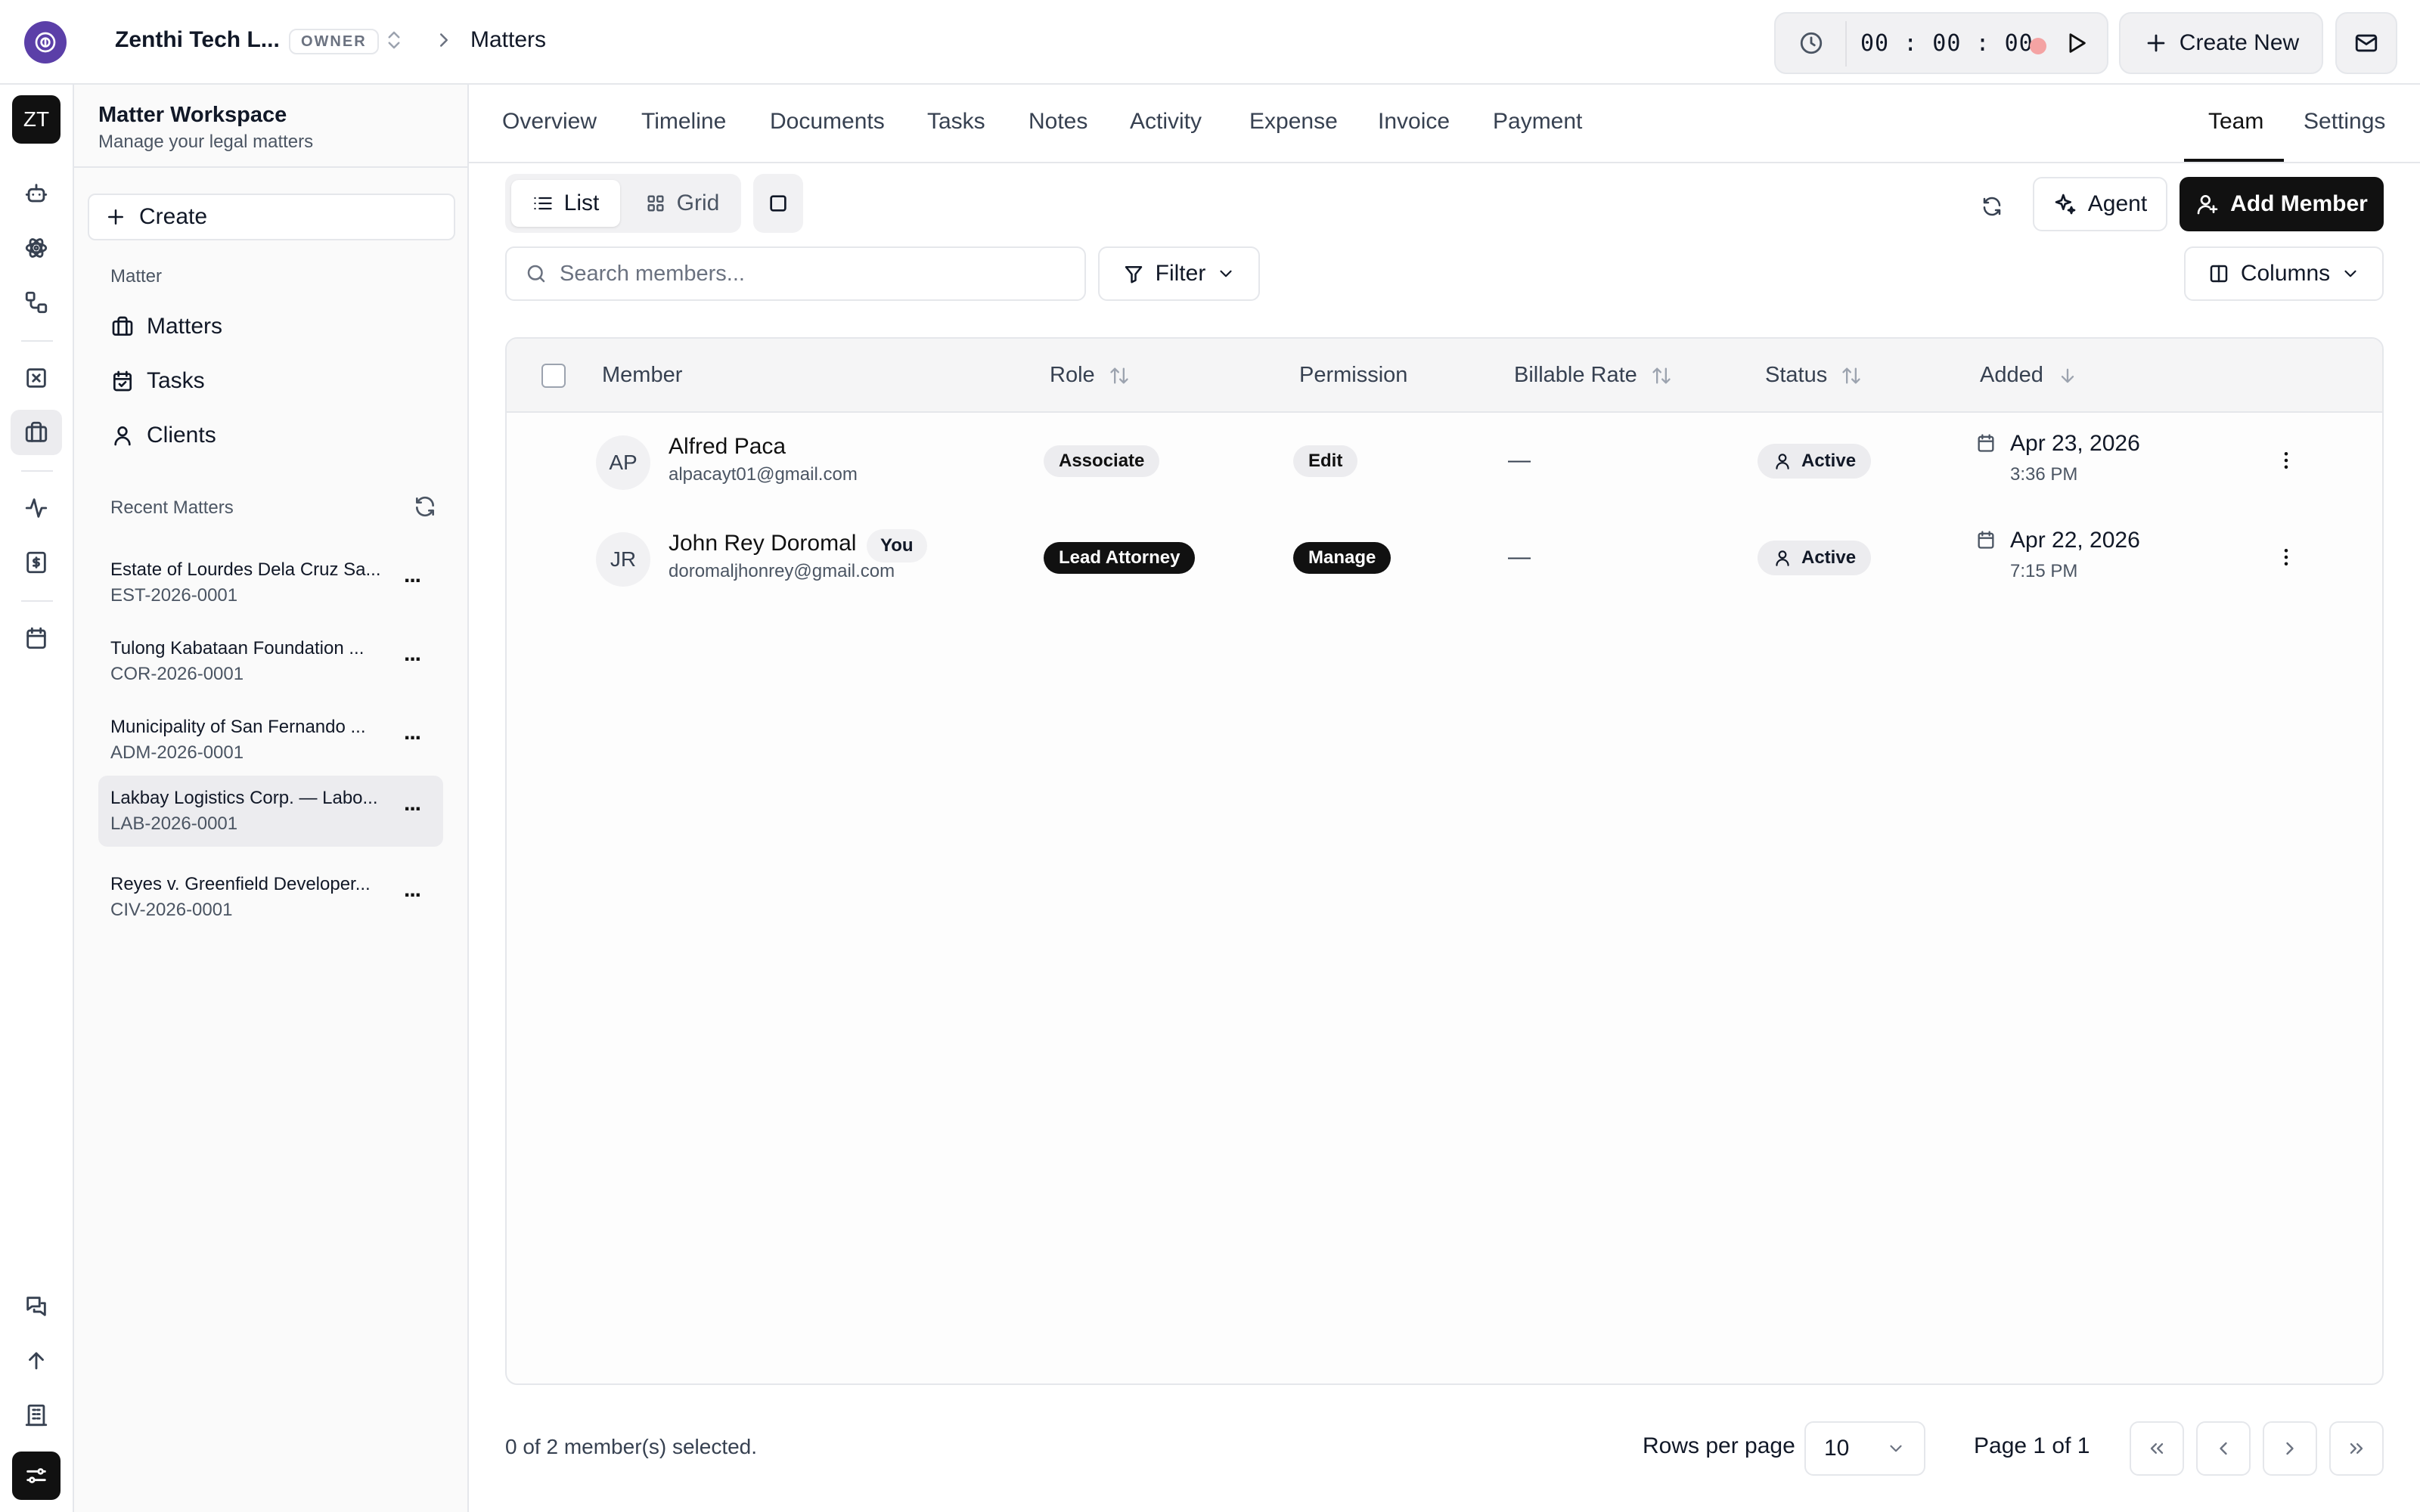 The image size is (2420, 1512). I want to click on next-page-button, so click(2290, 1449).